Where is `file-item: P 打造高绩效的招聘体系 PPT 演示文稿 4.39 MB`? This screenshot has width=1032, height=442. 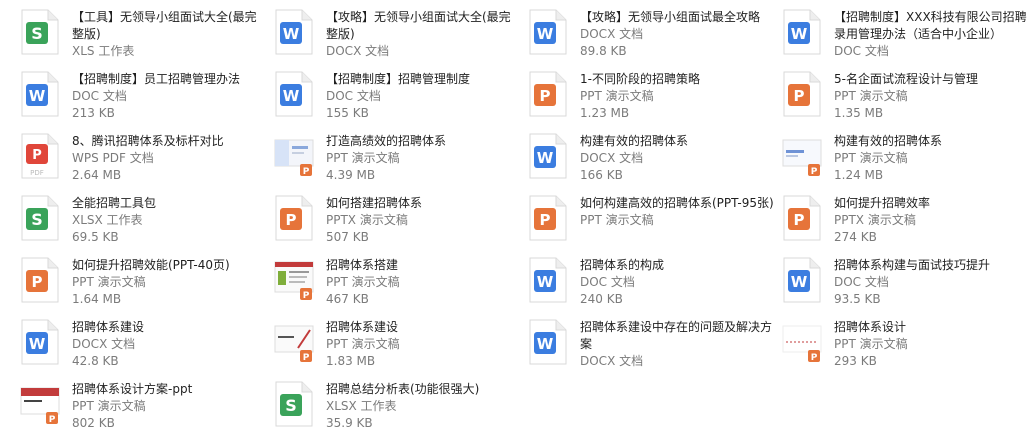
file-item: P 打造高绩效的招聘体系 PPT 演示文稿 4.39 MB is located at coordinates (399, 163).